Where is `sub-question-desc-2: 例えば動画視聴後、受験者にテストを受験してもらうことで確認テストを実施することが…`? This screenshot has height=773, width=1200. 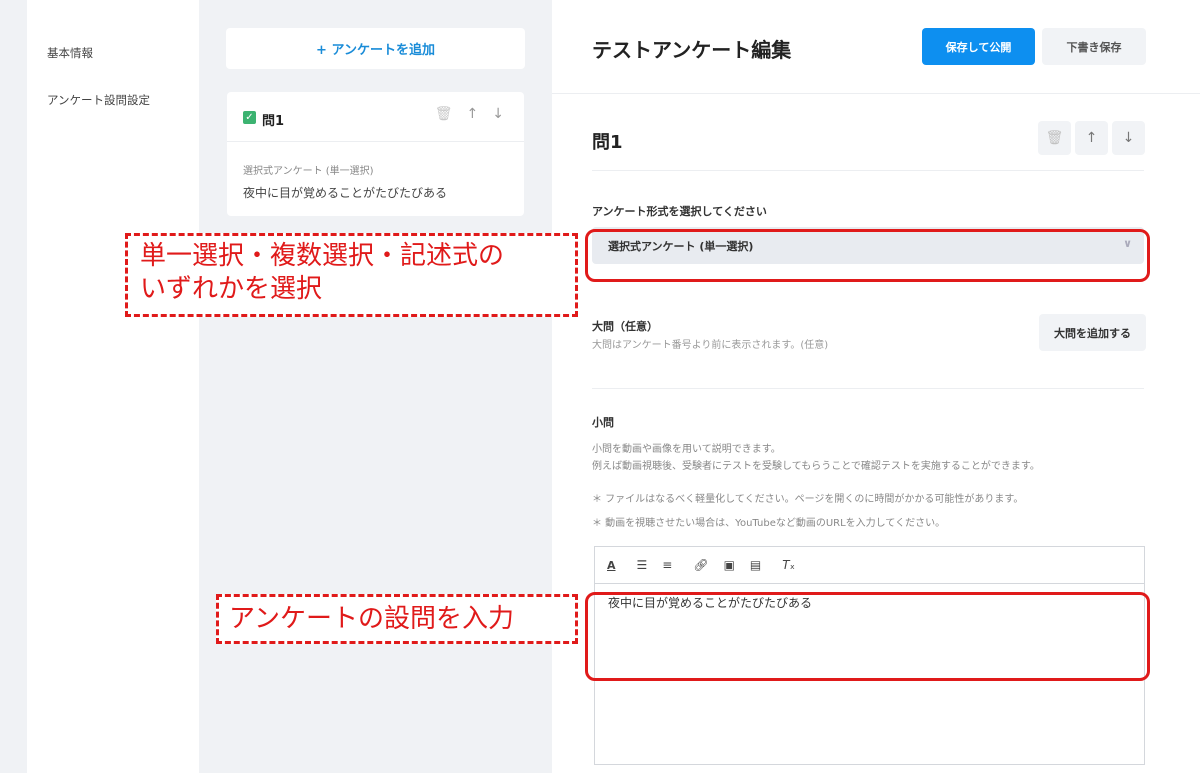
sub-question-desc-2: 例えば動画視聴後、受験者にテストを受験してもらうことで確認テストを実施することが… is located at coordinates (816, 466).